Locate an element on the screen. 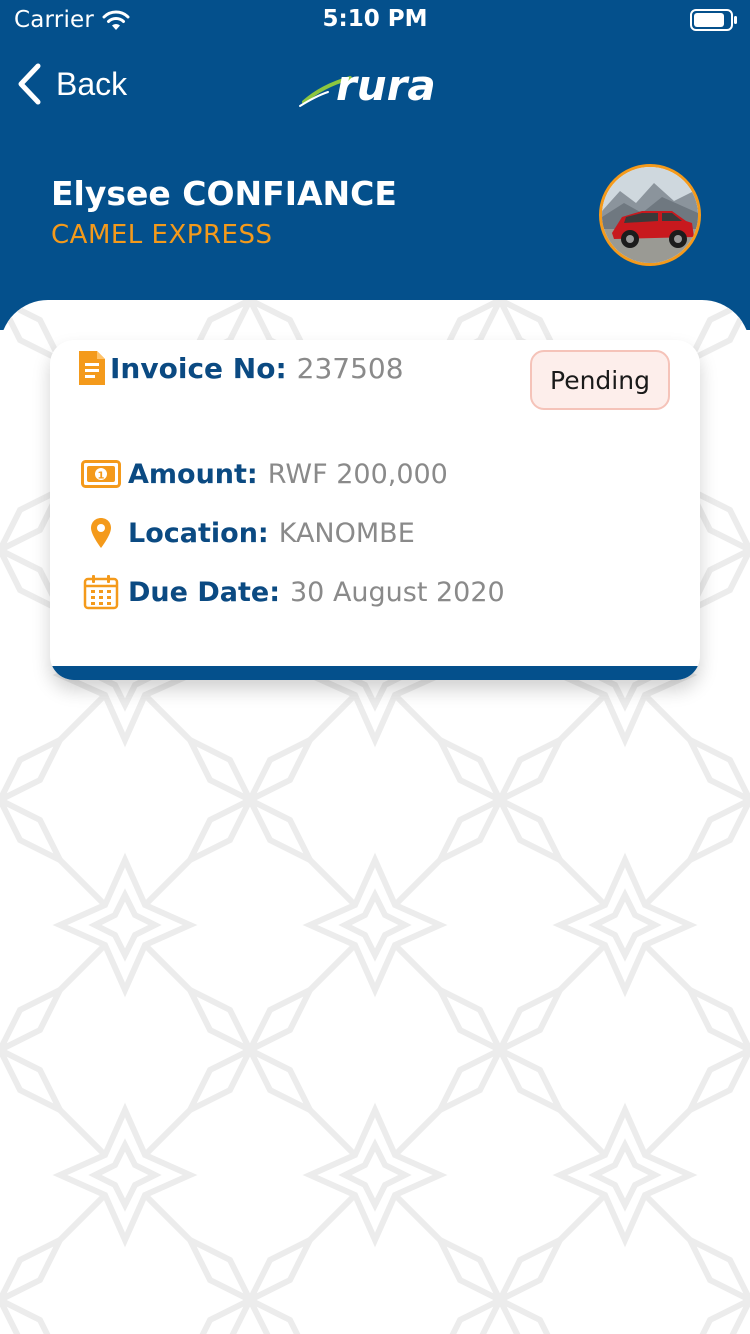  invoice-number-row: Invoice No: 237508 is located at coordinates (241, 368).